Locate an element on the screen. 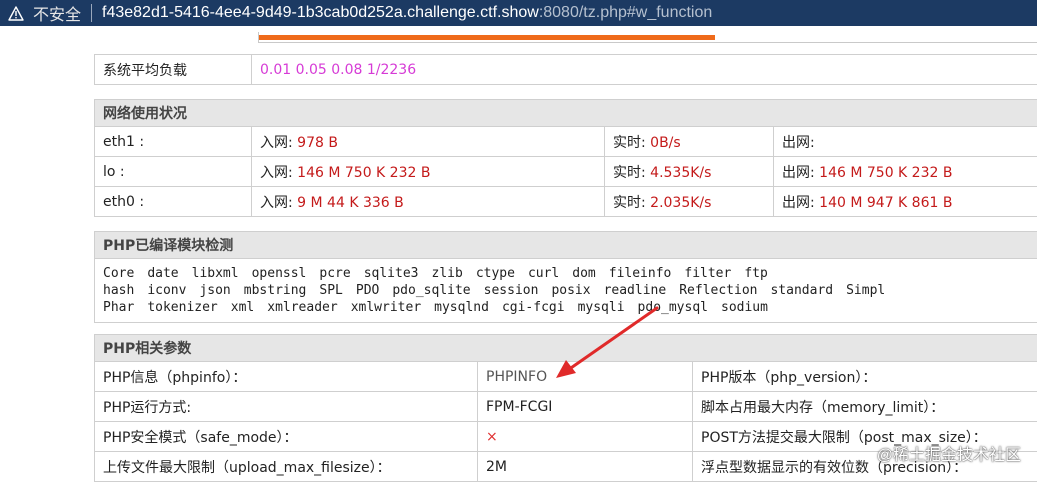 This screenshot has width=1037, height=483. url-path: :8080/tz.php#w_function is located at coordinates (625, 13).